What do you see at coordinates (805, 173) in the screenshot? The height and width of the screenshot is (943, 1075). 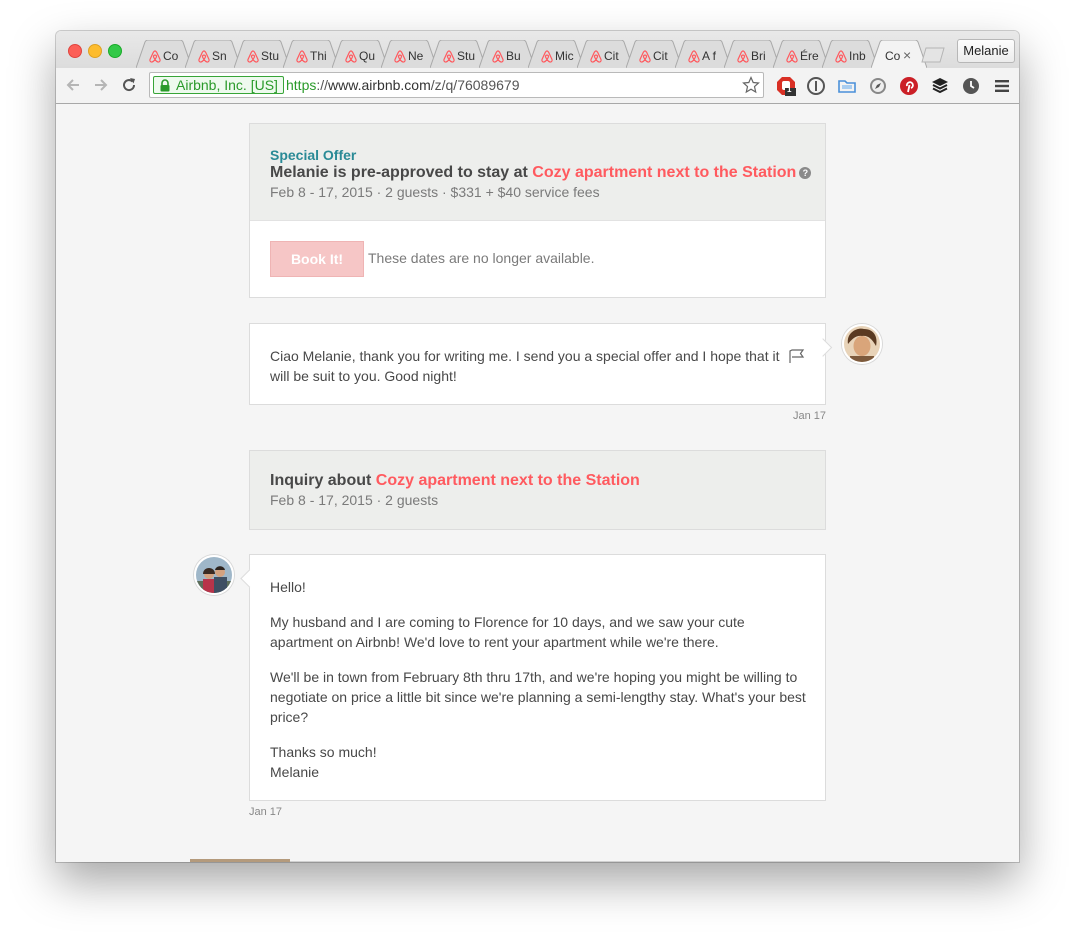 I see `help-icon: ?` at bounding box center [805, 173].